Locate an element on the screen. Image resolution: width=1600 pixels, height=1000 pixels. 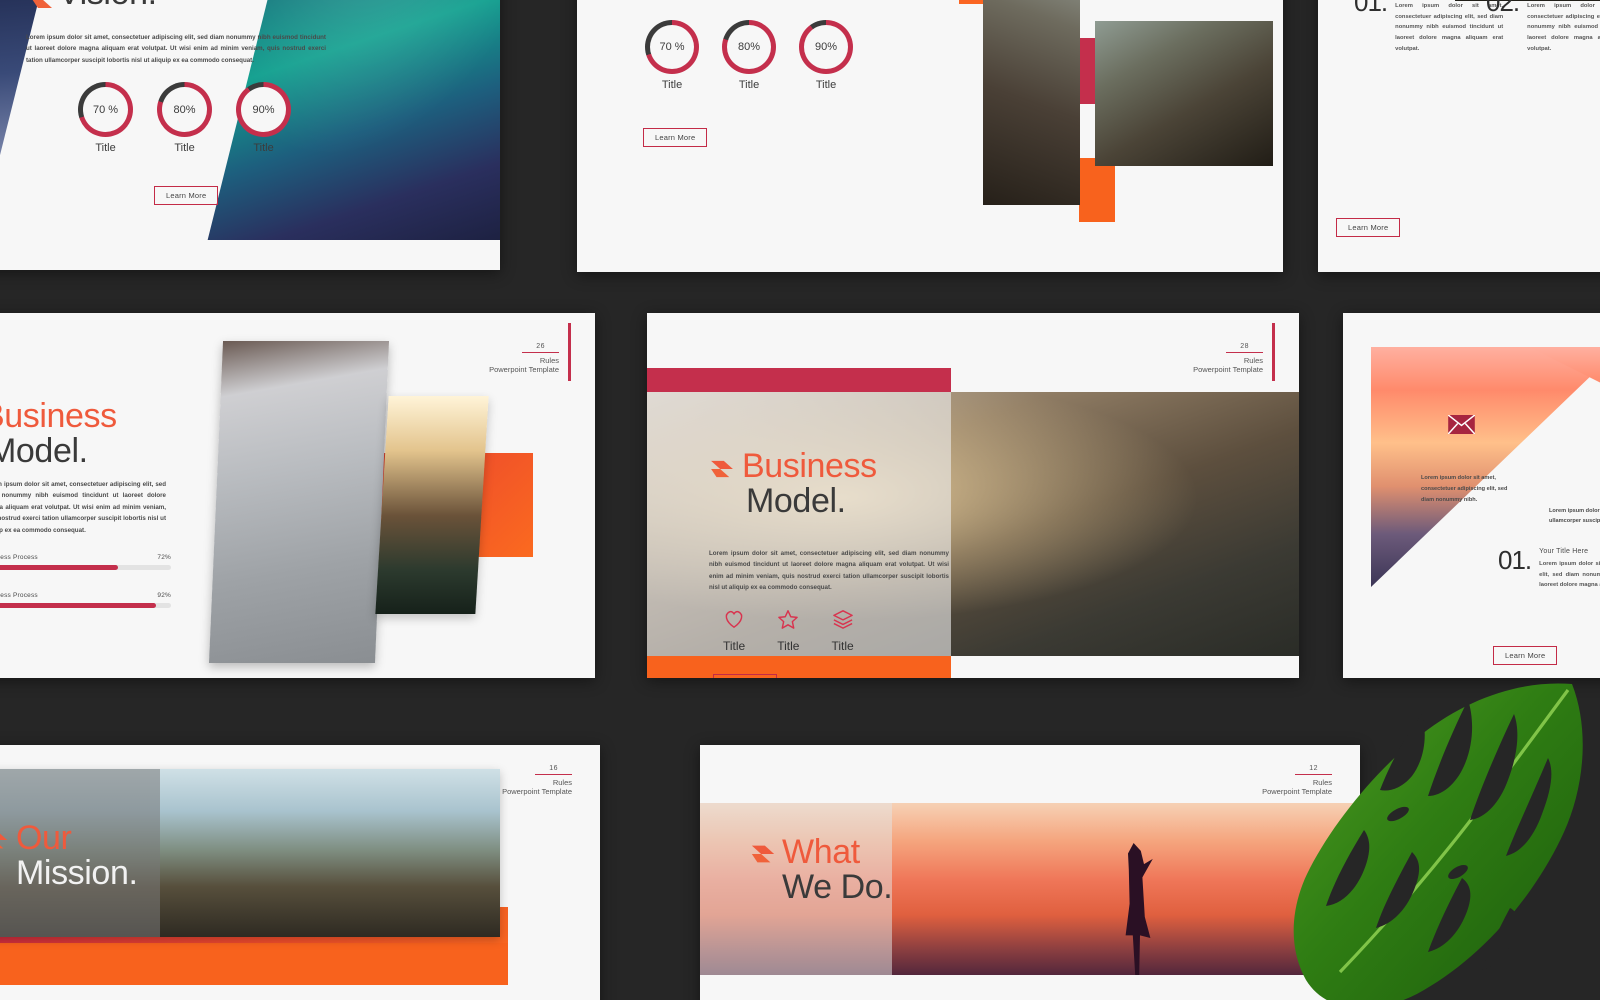
page-marker: 16 Rules Powerpoint Template is located at coordinates (537, 776).